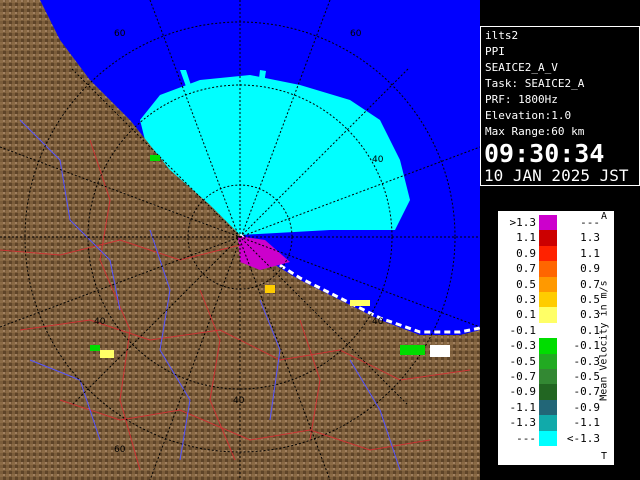  Describe the element at coordinates (526, 269) in the screenshot. I see `legend-lower-value: 0.7` at that location.